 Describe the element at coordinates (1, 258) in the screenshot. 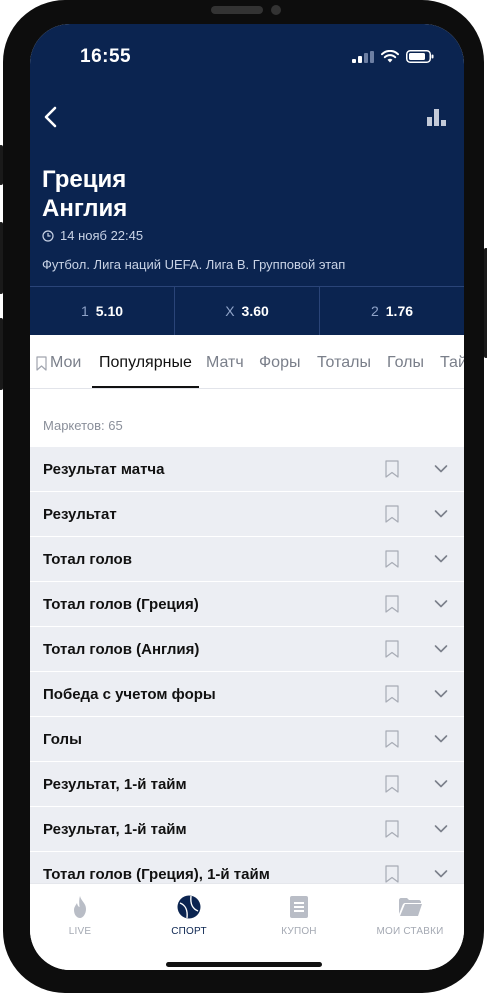

I see `volume-up-button` at that location.